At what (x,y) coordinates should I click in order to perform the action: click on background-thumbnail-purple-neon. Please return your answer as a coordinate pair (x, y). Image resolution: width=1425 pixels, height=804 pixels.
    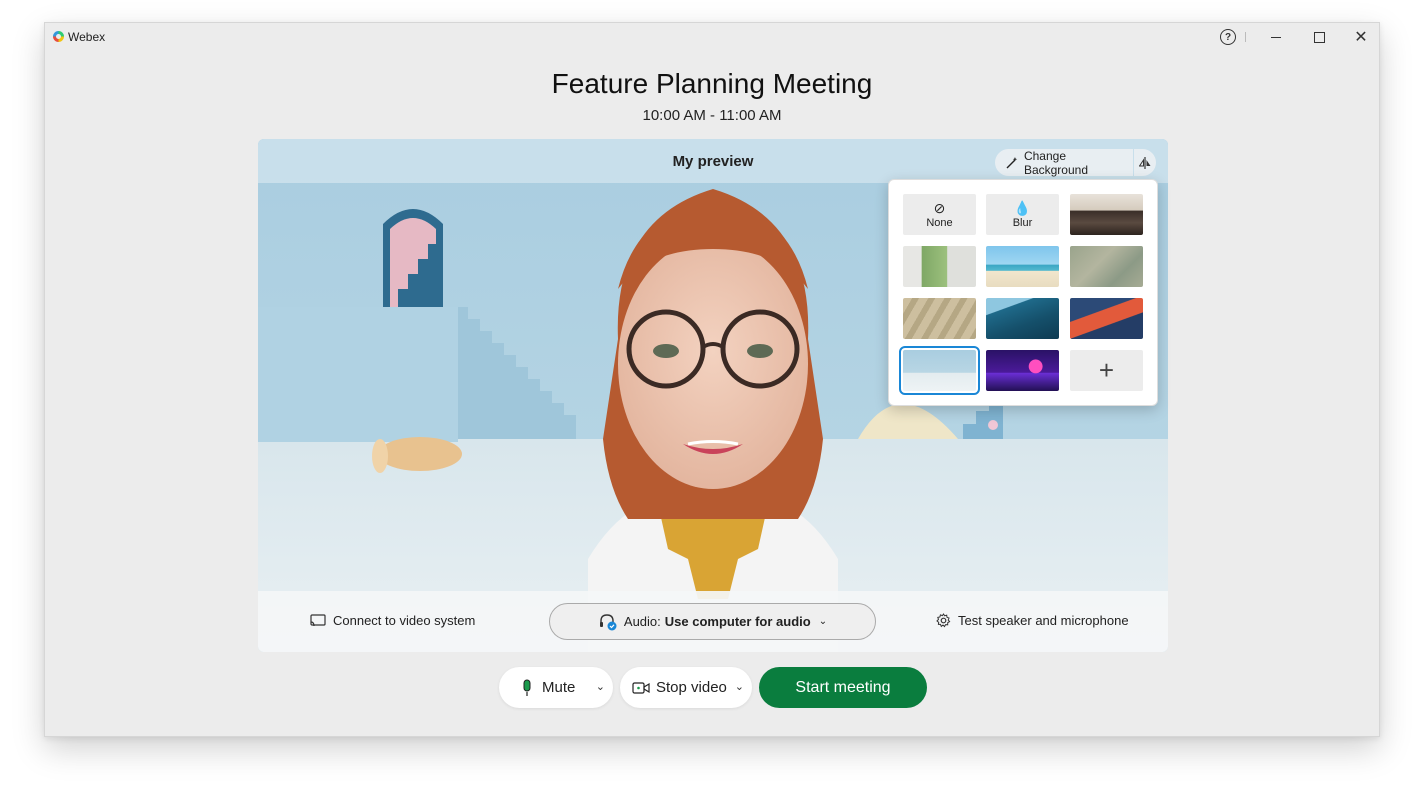
    Looking at the image, I should click on (1022, 370).